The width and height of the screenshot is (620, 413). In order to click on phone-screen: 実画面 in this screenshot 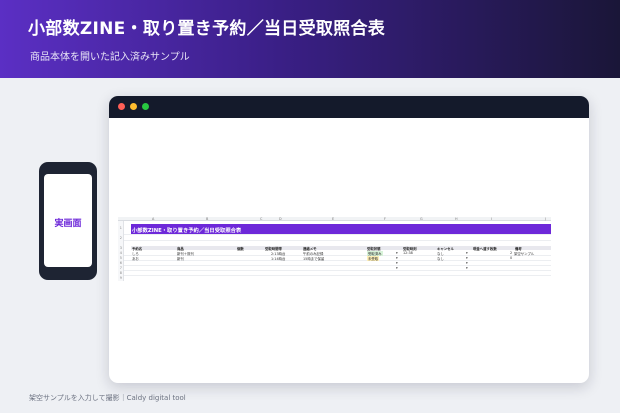, I will do `click(68, 220)`.